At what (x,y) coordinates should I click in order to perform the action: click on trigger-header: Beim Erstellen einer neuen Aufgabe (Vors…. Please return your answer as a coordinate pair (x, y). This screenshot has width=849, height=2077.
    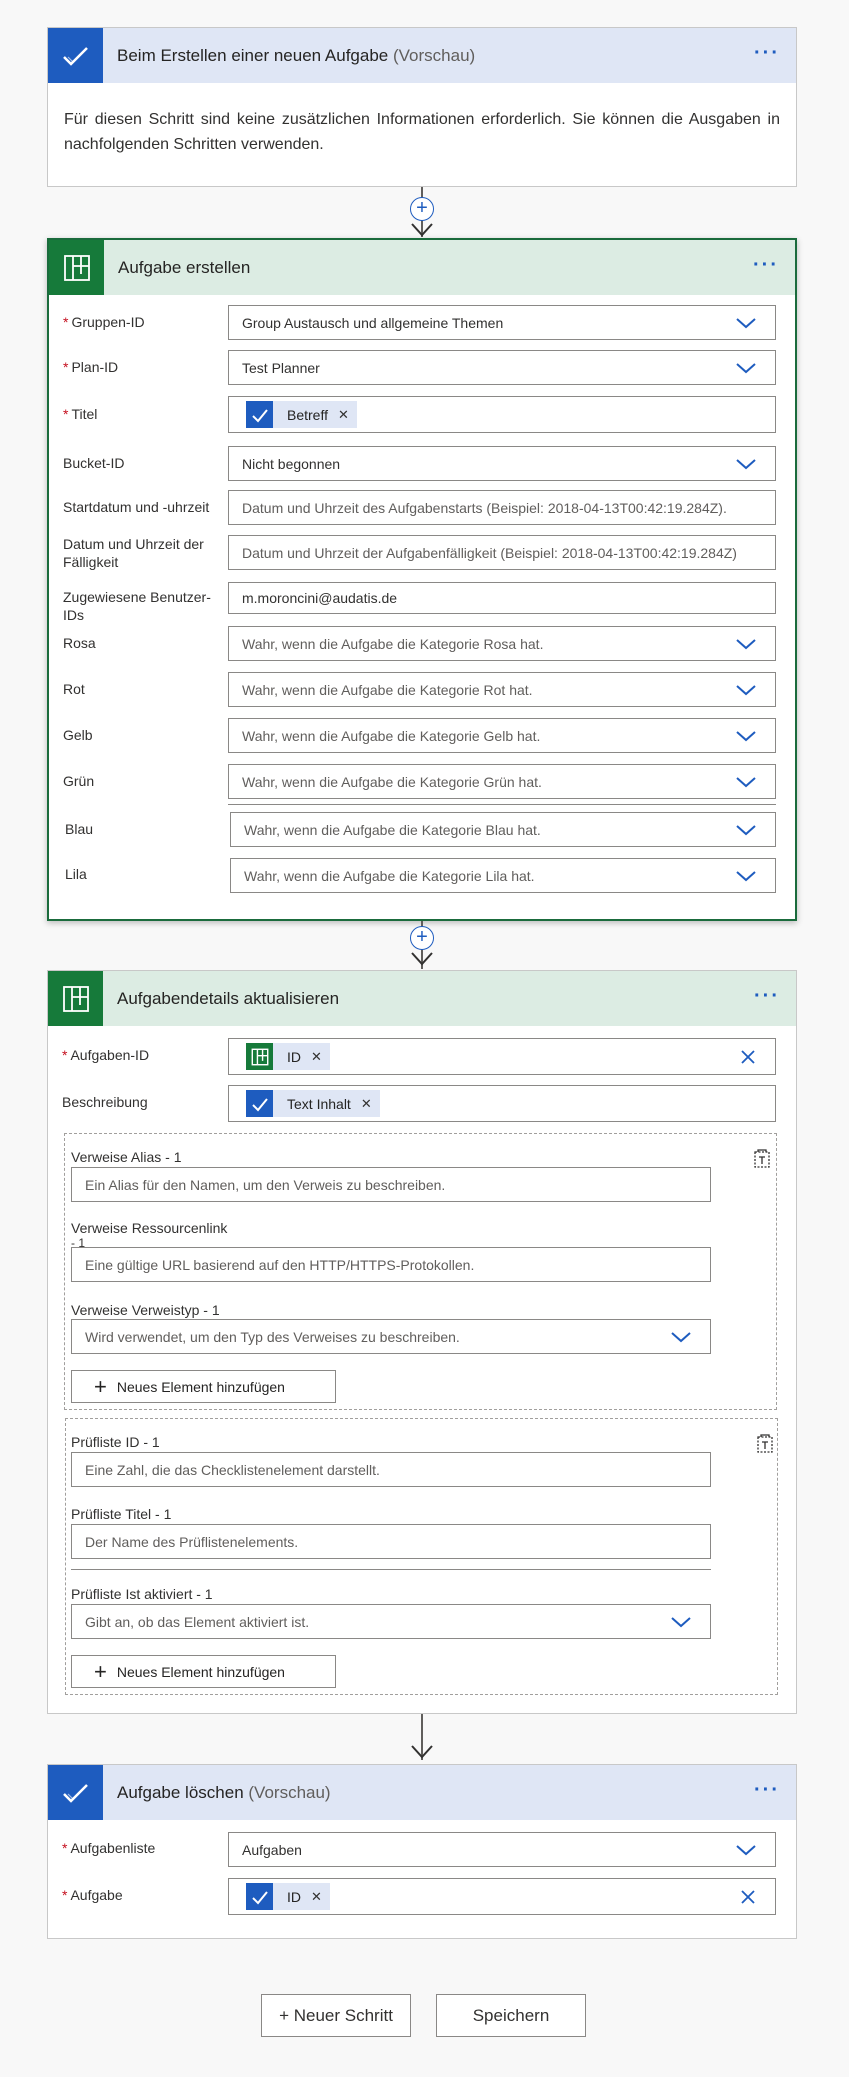
    Looking at the image, I should click on (422, 55).